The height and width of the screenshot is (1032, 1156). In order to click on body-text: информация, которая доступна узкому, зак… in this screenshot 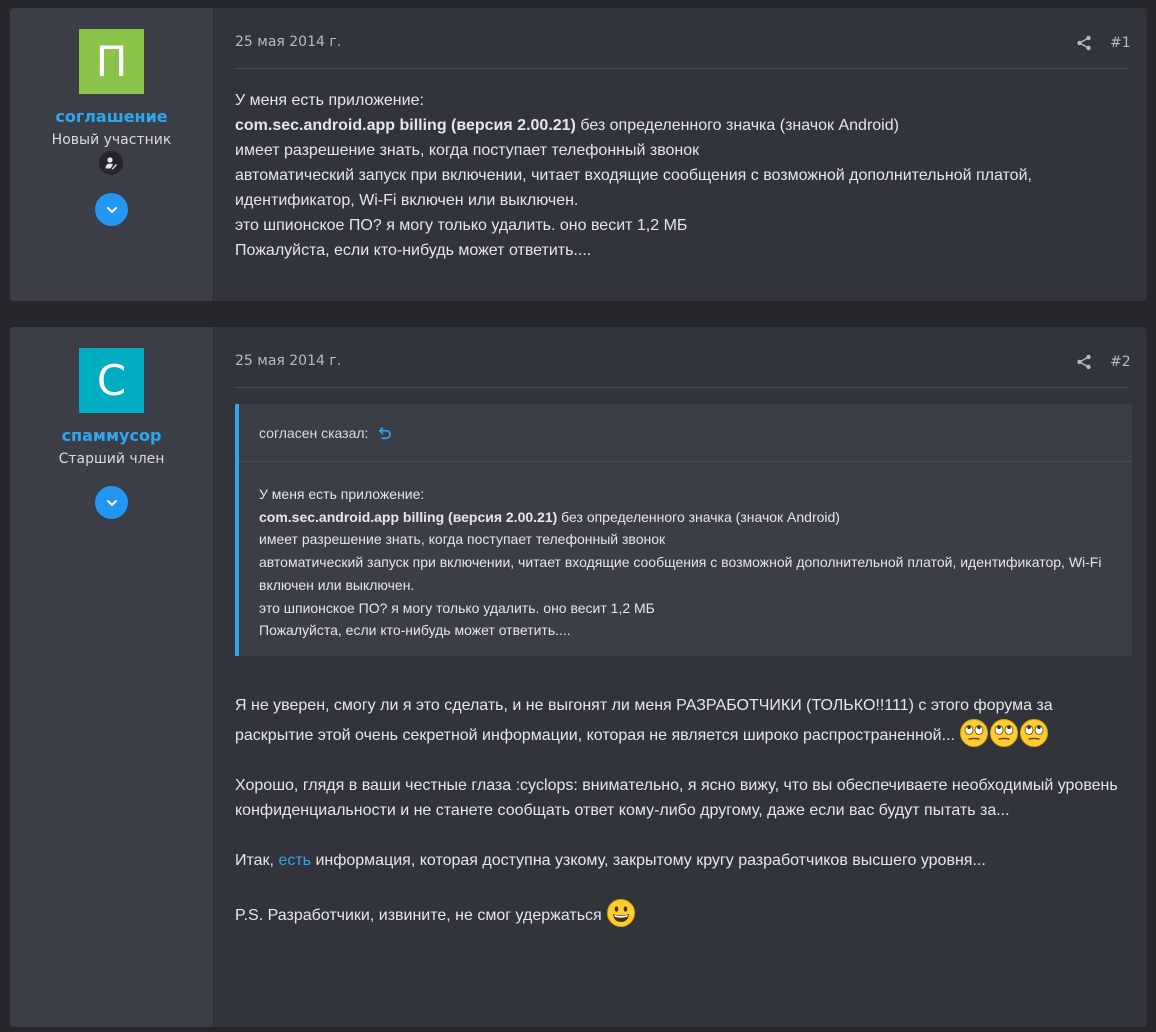, I will do `click(648, 860)`.